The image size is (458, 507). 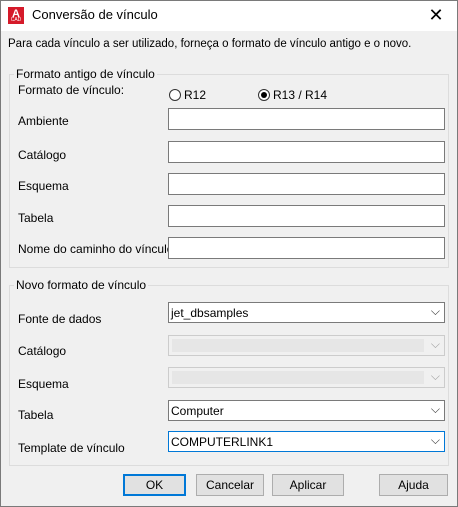 What do you see at coordinates (222, 442) in the screenshot?
I see `link-template-value: COMPUTERLINK1` at bounding box center [222, 442].